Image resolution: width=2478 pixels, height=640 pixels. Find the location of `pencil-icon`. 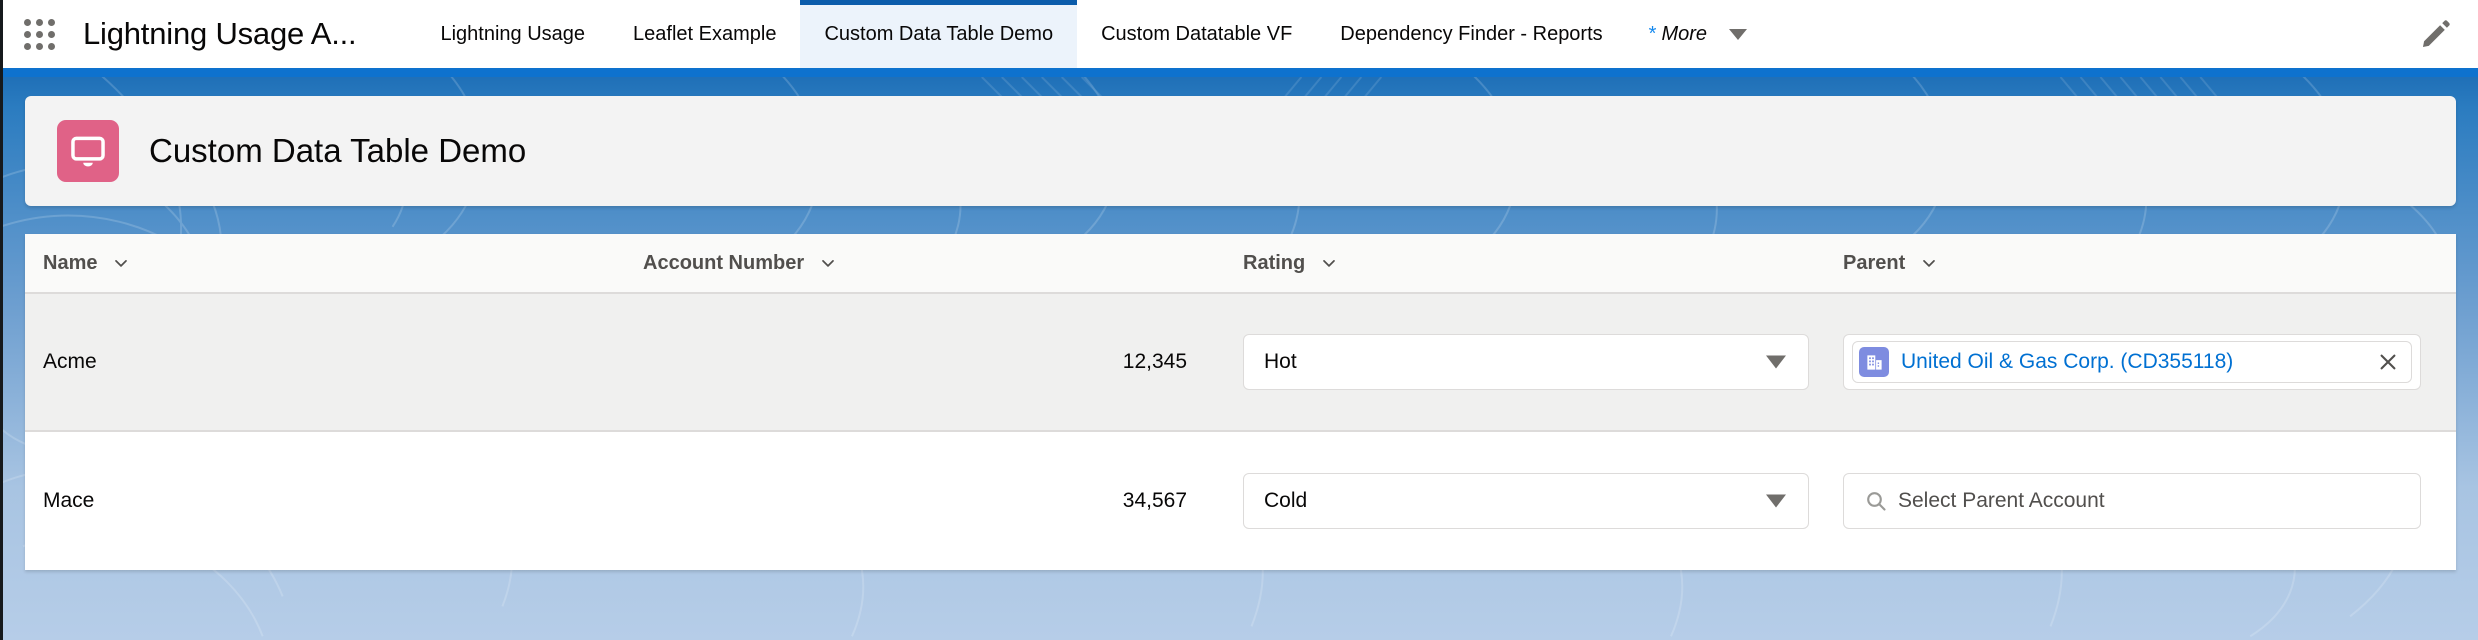

pencil-icon is located at coordinates (2436, 34).